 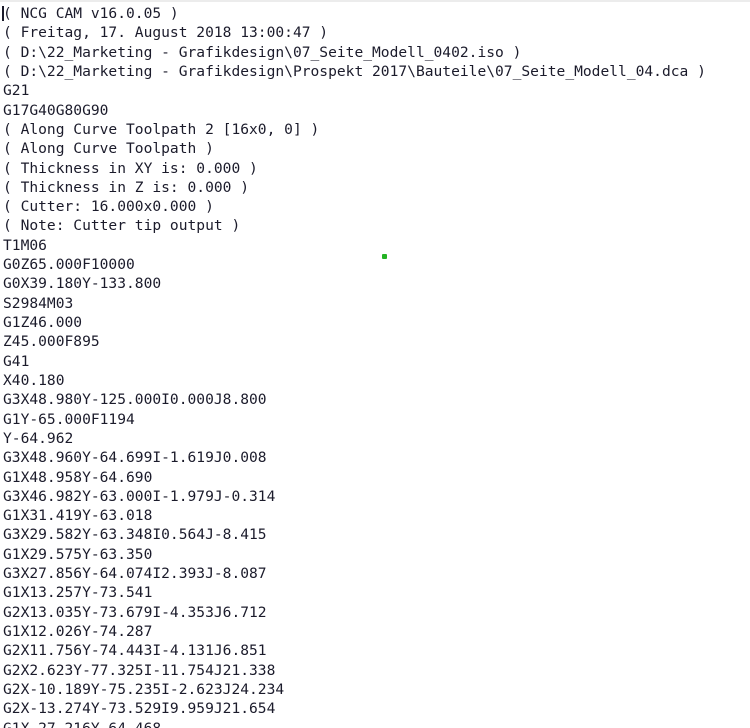 I want to click on code-line: G1Y-65.000F1194, so click(x=375, y=419).